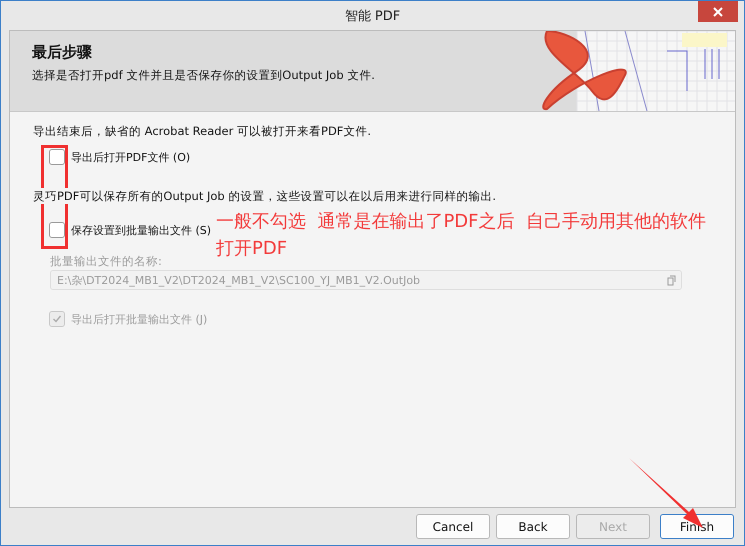 This screenshot has width=745, height=546. I want to click on annotation-text: 一般不勾选 通常是在输出了PDF之后 自己手动用其他的软件打开PDF, so click(461, 235).